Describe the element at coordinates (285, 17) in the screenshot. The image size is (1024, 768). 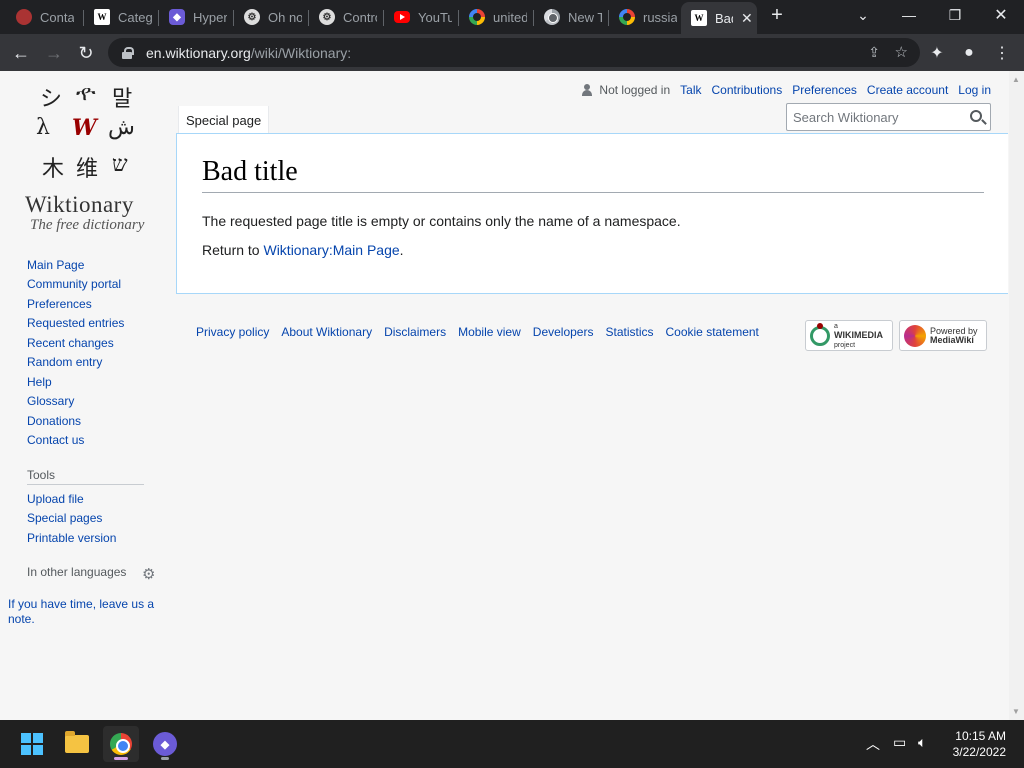
I see `tab-title: Oh no` at that location.